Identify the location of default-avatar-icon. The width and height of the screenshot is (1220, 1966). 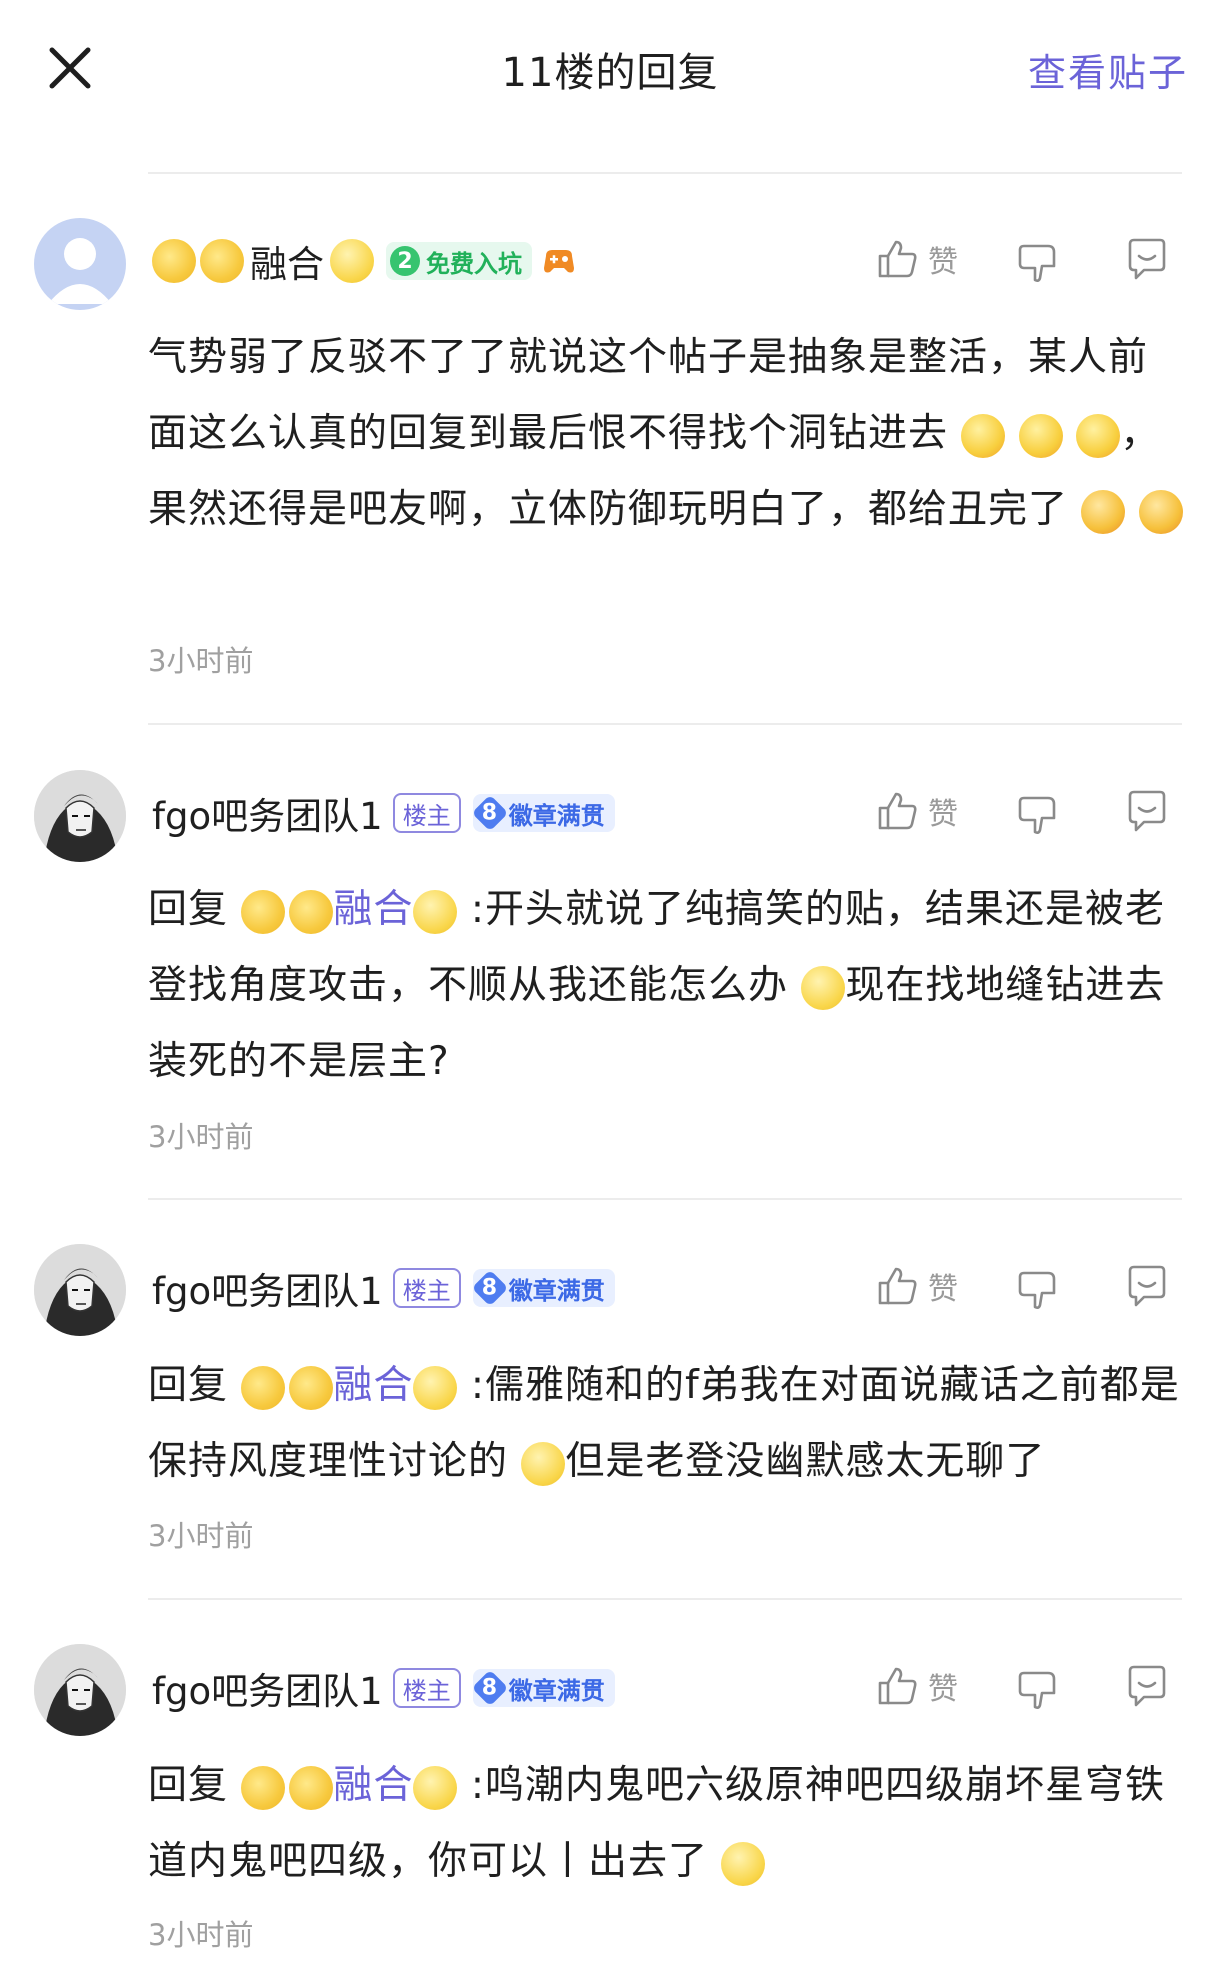
(80, 271).